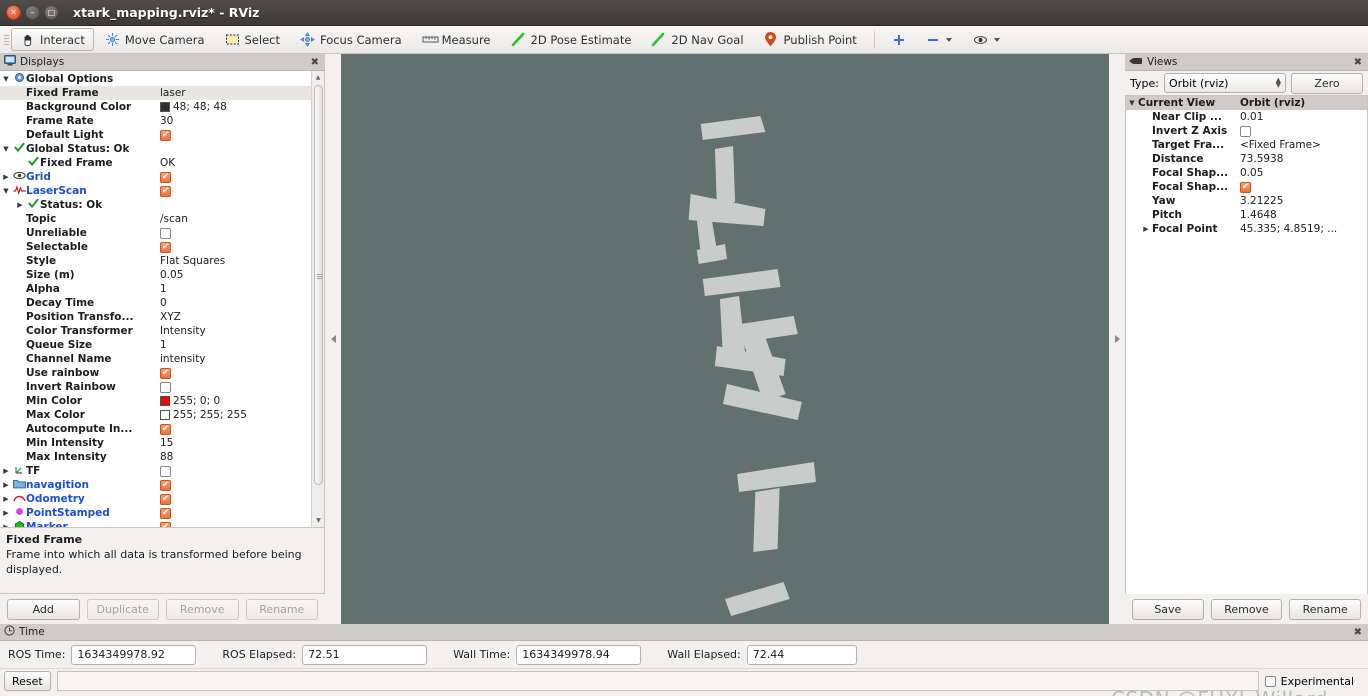 This screenshot has width=1368, height=696. I want to click on tree-row: Selectable, so click(162, 247).